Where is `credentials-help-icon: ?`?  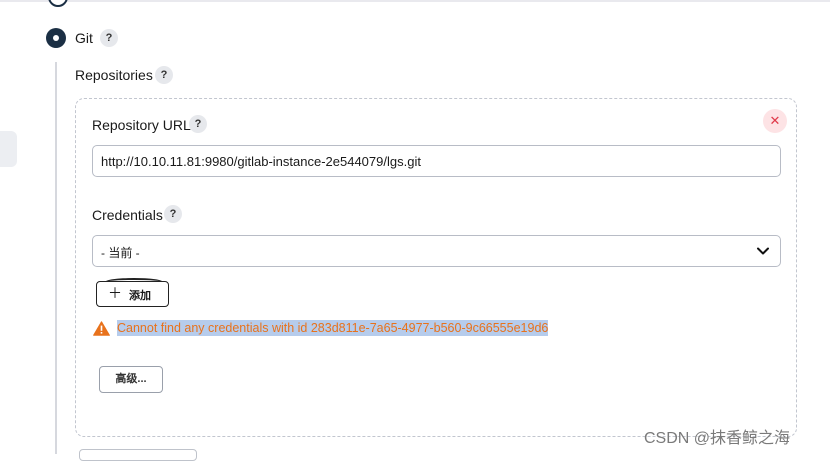
credentials-help-icon: ? is located at coordinates (173, 214).